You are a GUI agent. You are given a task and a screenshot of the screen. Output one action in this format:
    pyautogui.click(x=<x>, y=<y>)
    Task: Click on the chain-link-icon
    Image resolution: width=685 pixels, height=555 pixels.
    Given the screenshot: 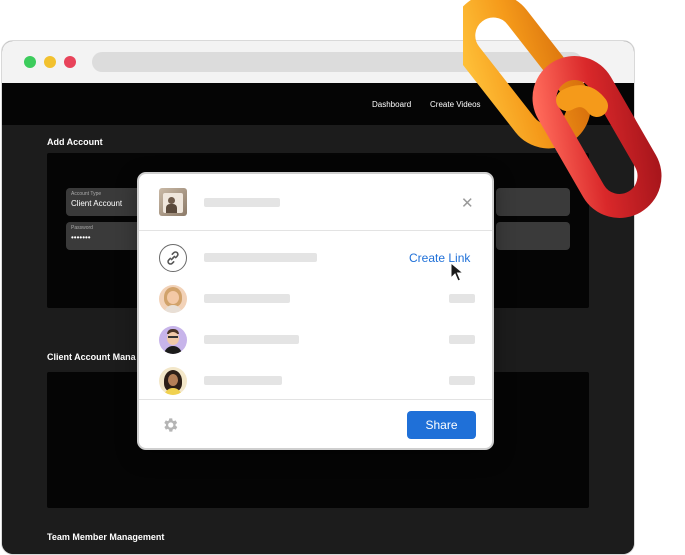 What is the action you would take?
    pyautogui.click(x=562, y=109)
    